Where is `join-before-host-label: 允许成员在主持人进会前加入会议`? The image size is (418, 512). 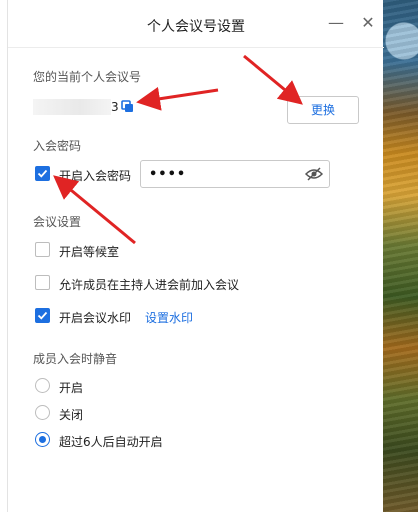 join-before-host-label: 允许成员在主持人进会前加入会议 is located at coordinates (149, 285).